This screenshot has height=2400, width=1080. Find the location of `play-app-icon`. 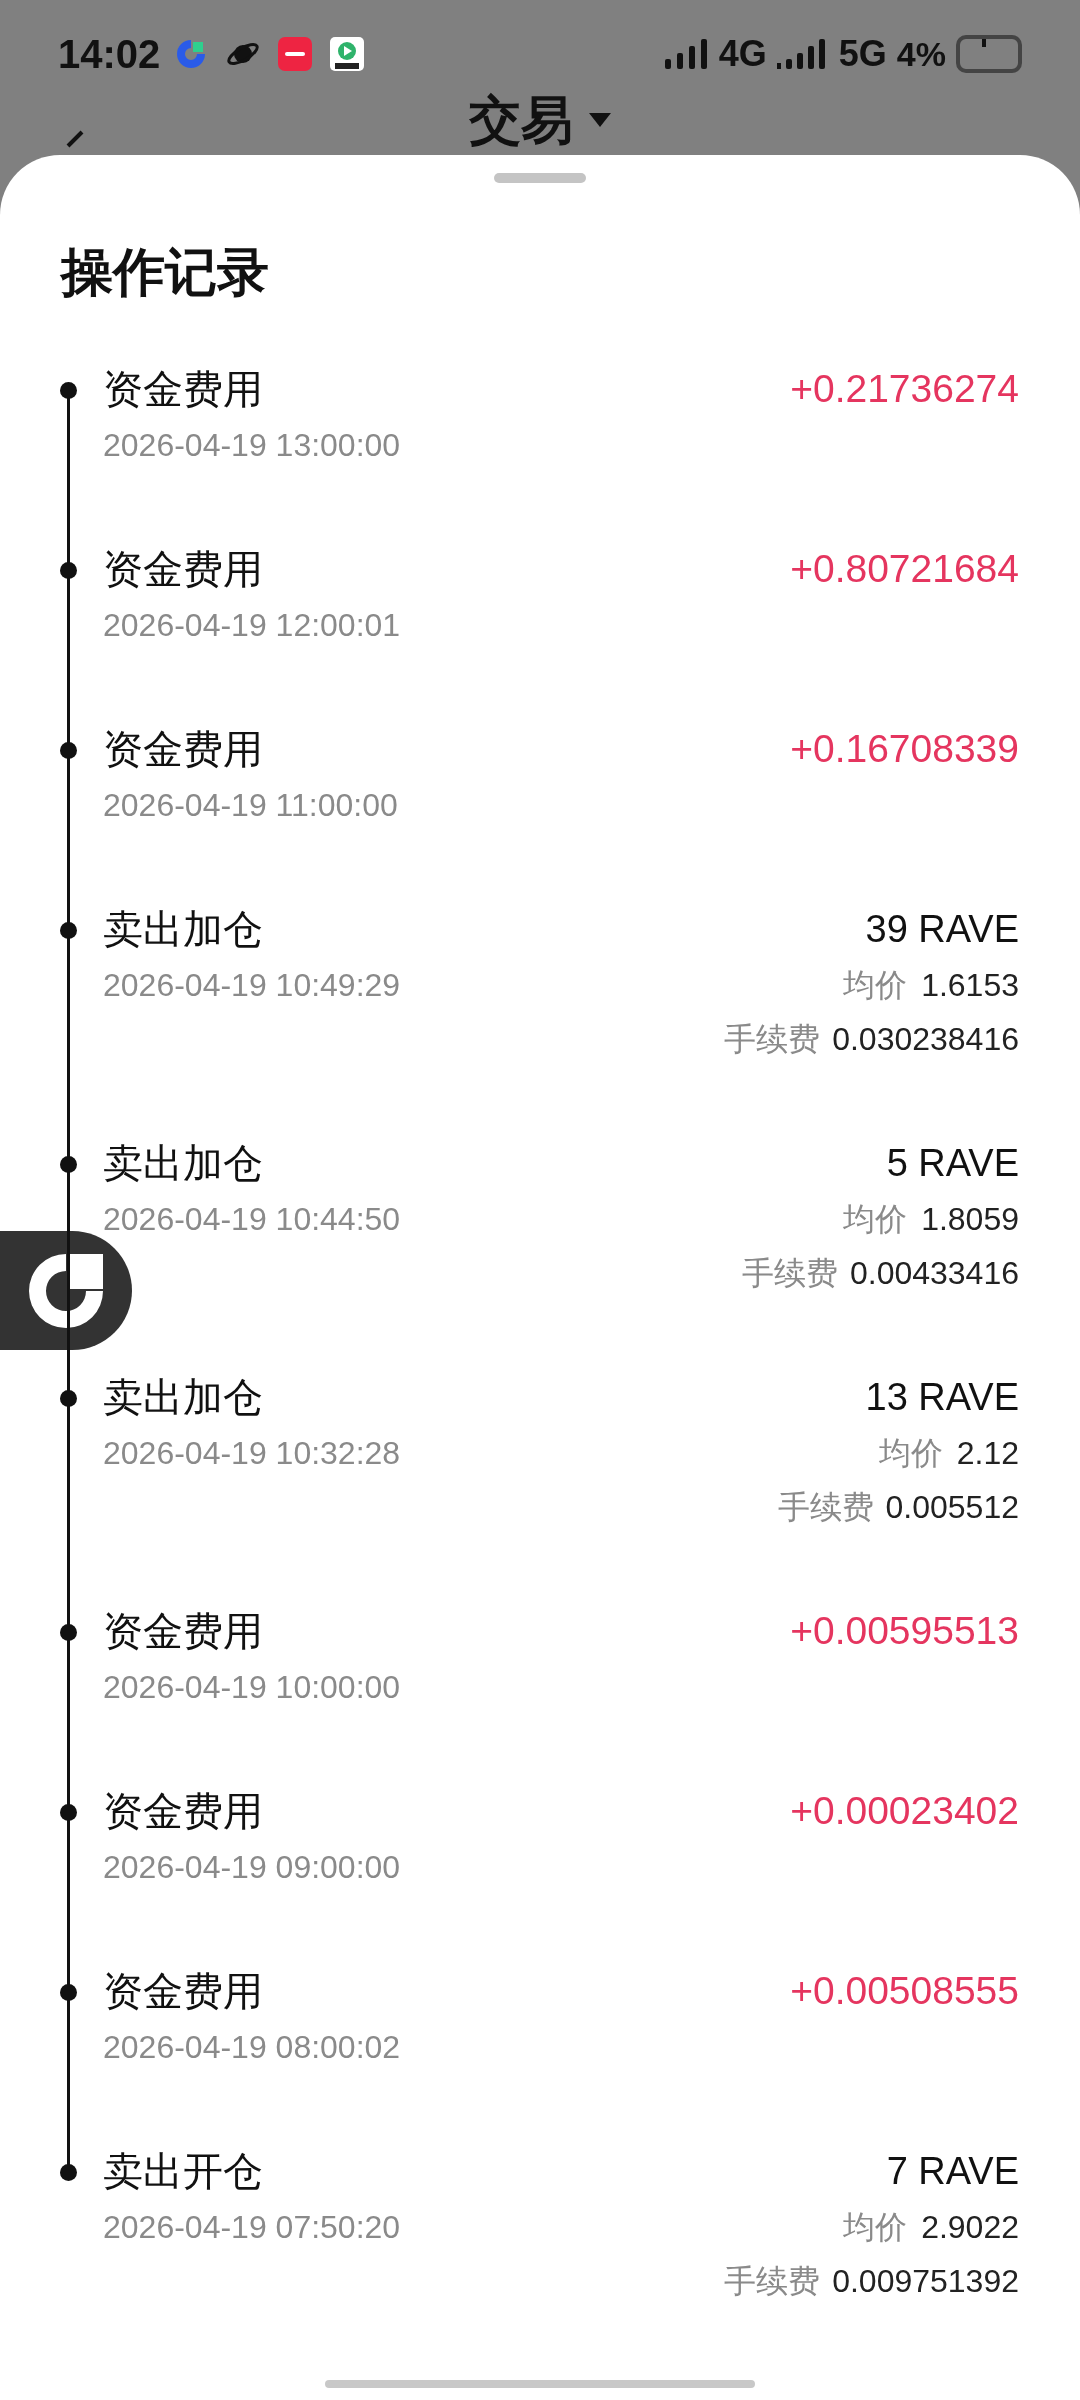

play-app-icon is located at coordinates (347, 54).